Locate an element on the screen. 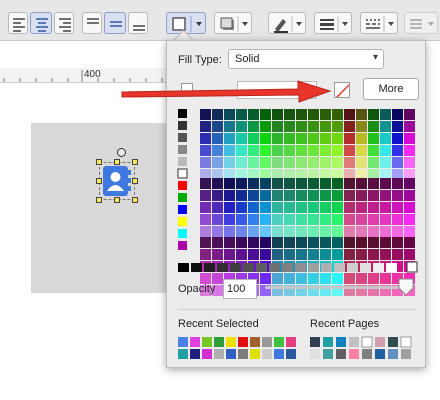 The width and height of the screenshot is (440, 400). shadow-button is located at coordinates (233, 23).